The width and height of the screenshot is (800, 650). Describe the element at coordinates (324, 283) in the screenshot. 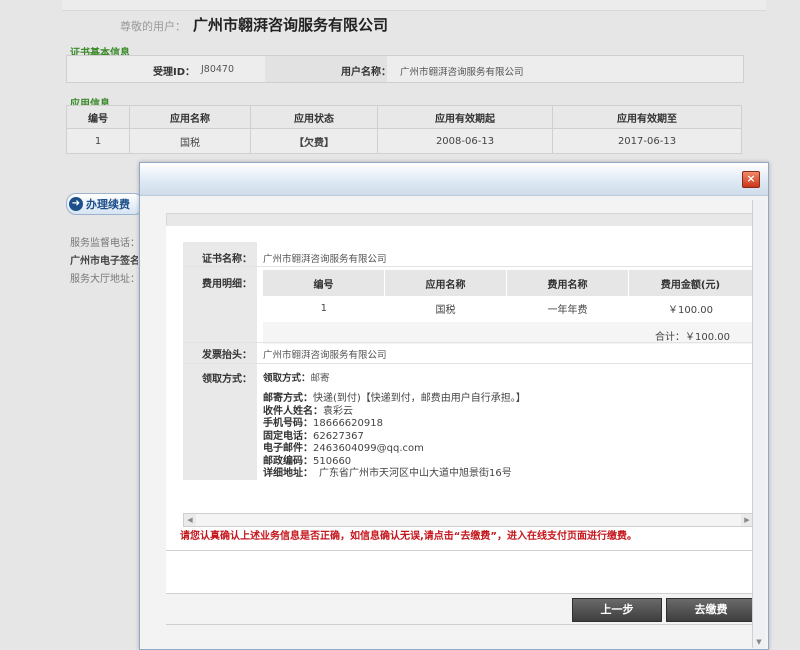

I see `fee-col-no: 编号` at that location.